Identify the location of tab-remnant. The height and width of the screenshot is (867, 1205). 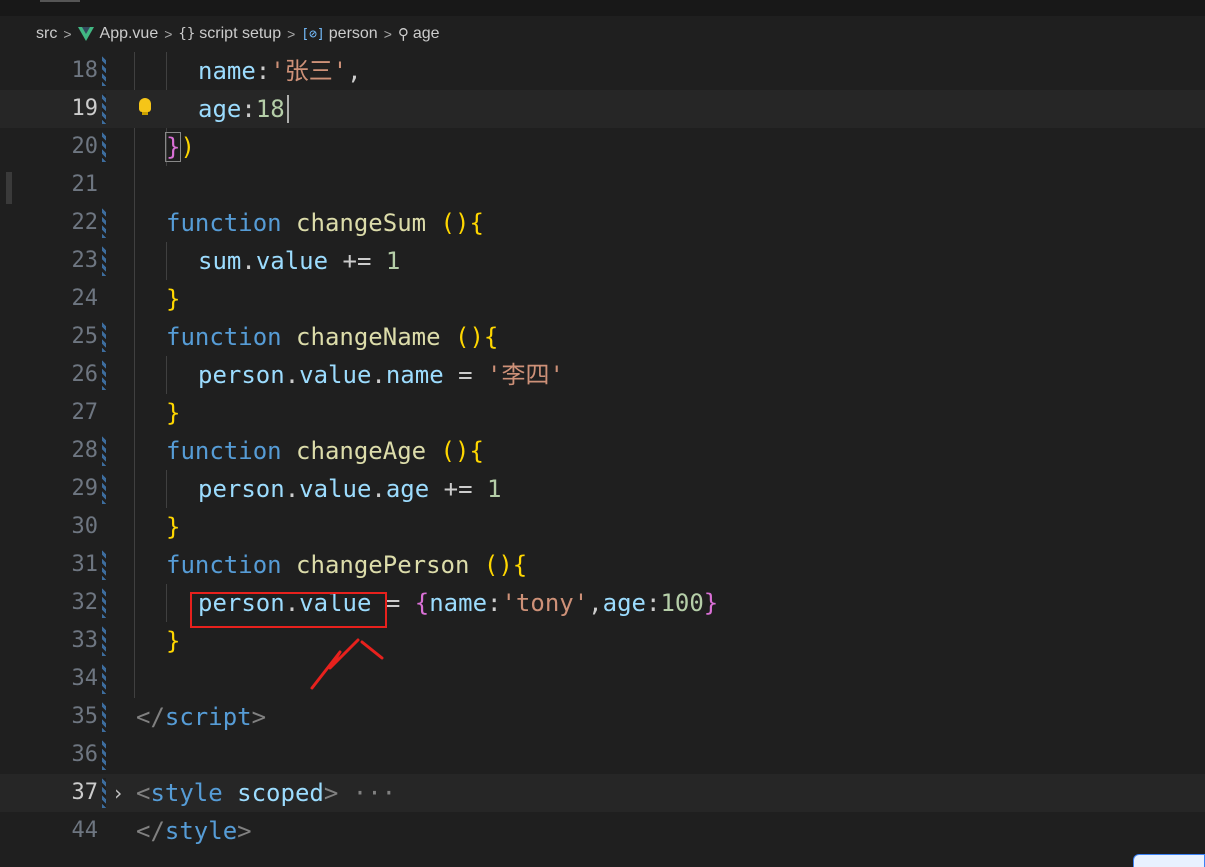
(60, 4).